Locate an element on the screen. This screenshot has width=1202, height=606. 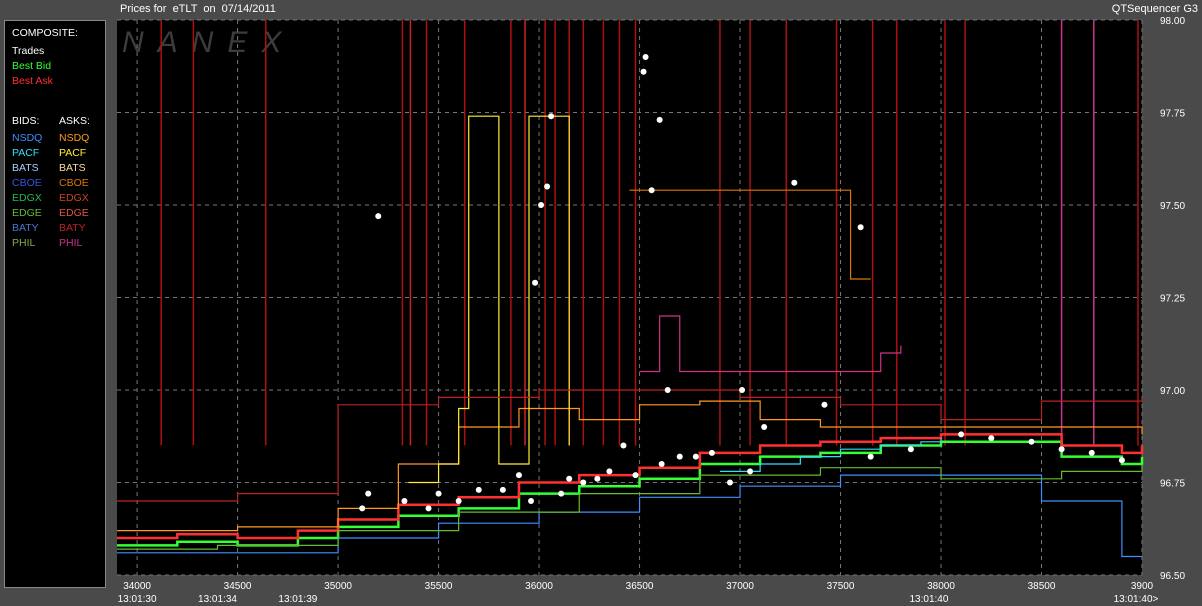
time-label: 13:01:30 is located at coordinates (137, 599).